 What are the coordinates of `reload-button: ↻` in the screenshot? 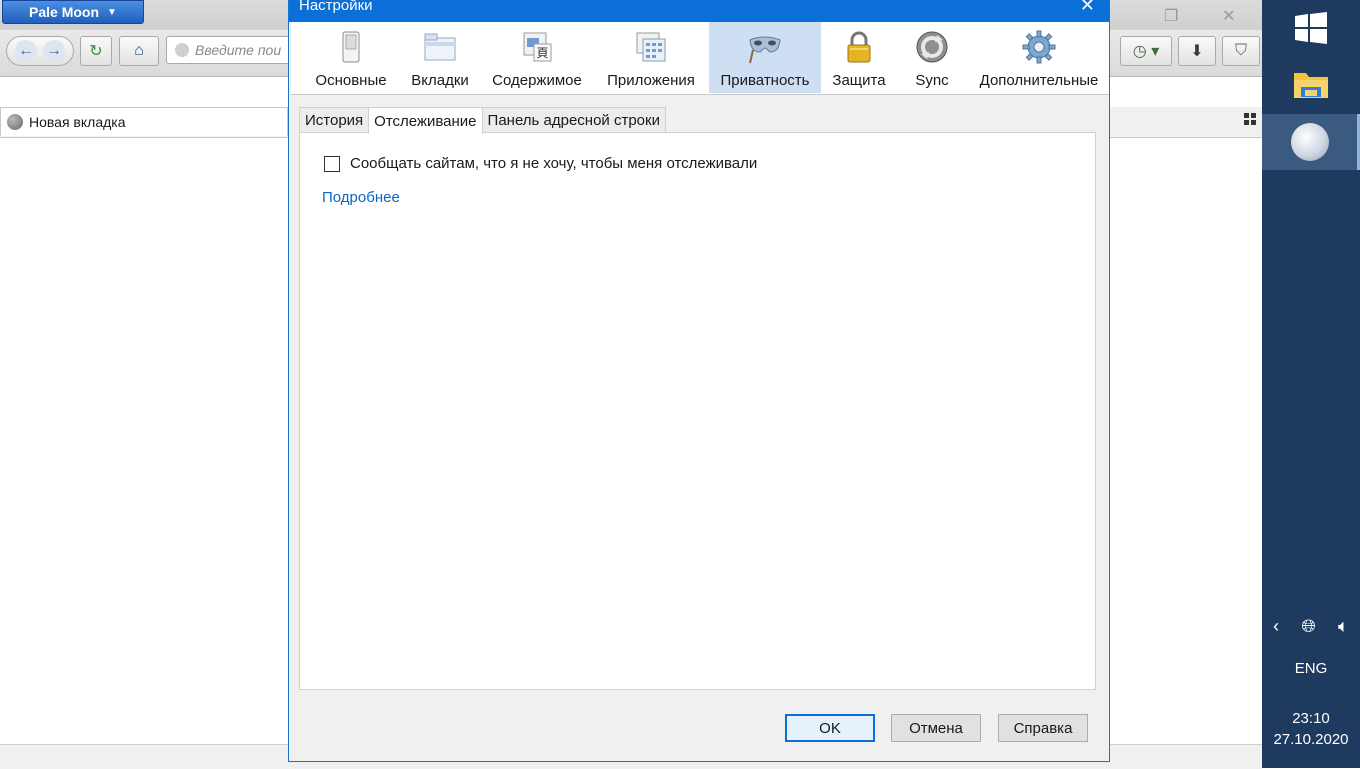 It's located at (96, 51).